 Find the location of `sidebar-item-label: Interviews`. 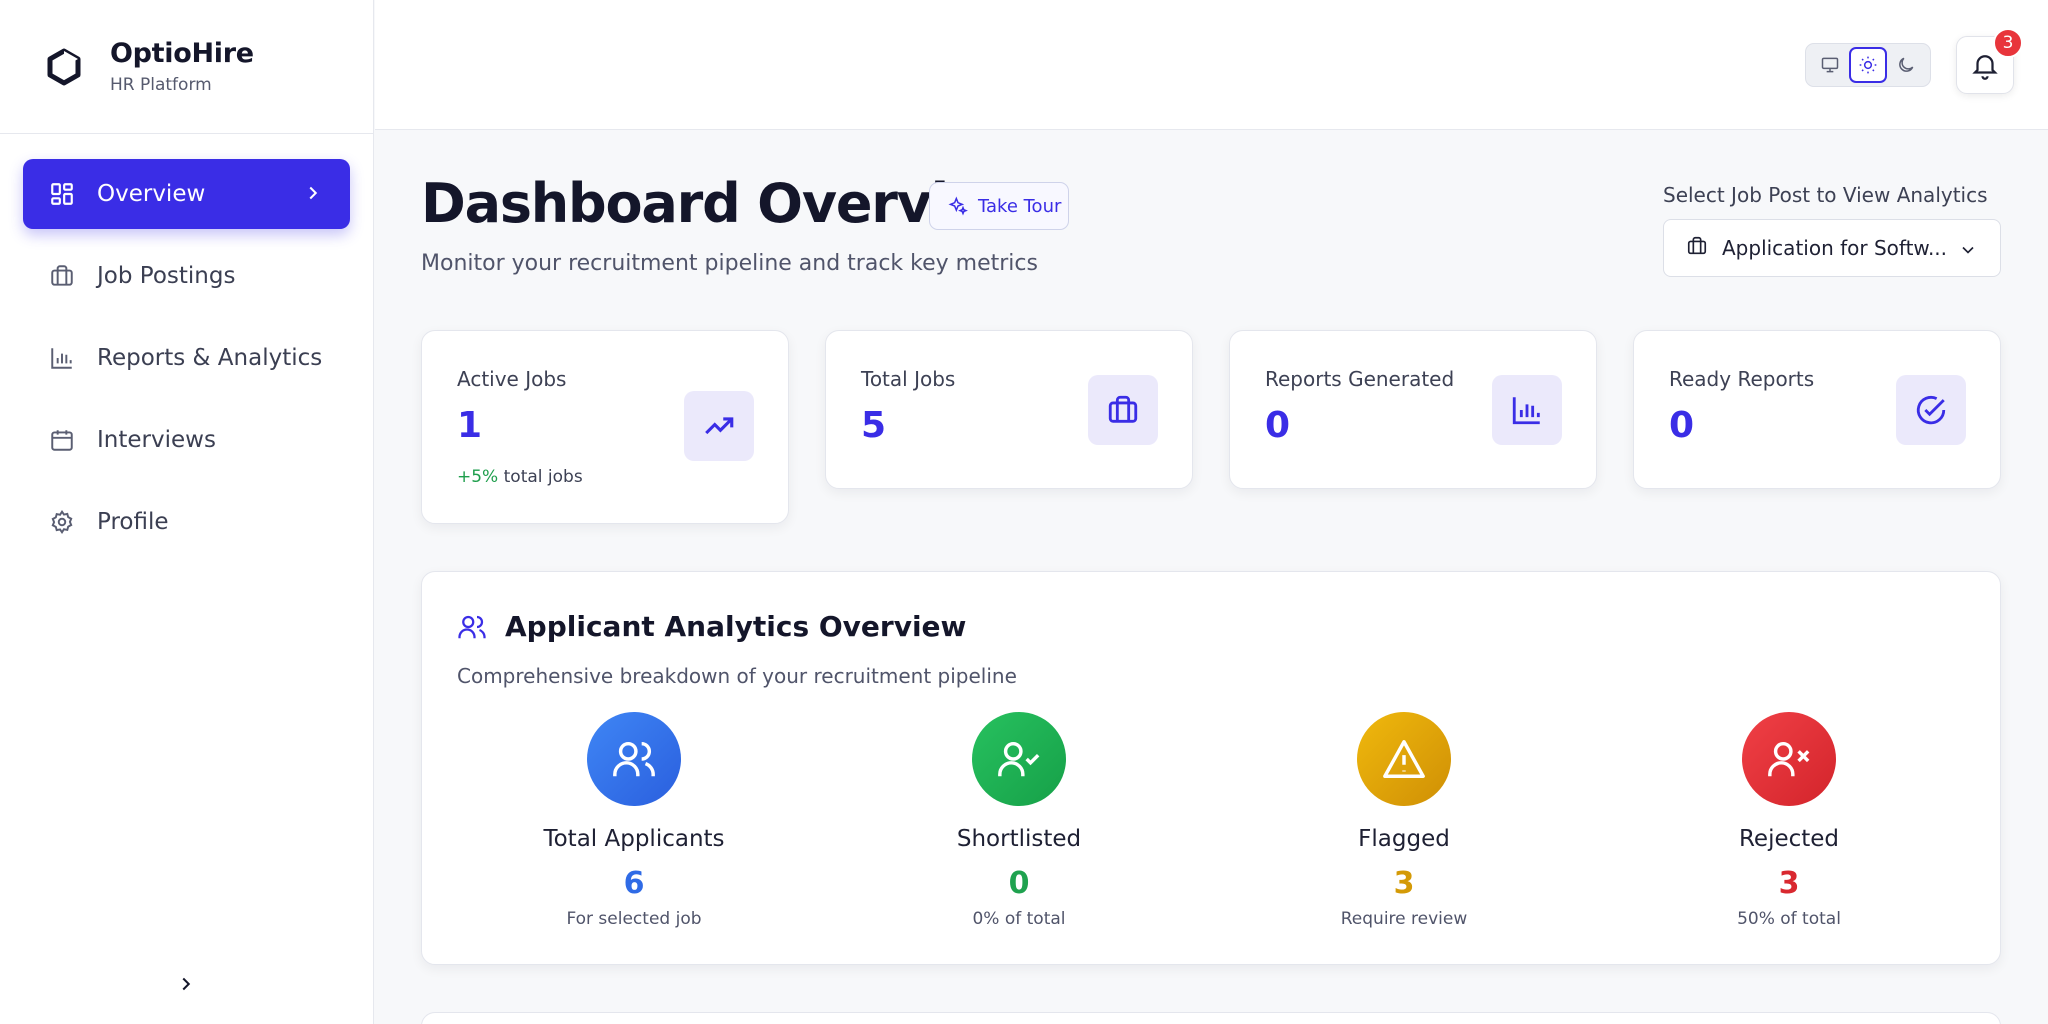

sidebar-item-label: Interviews is located at coordinates (156, 440).